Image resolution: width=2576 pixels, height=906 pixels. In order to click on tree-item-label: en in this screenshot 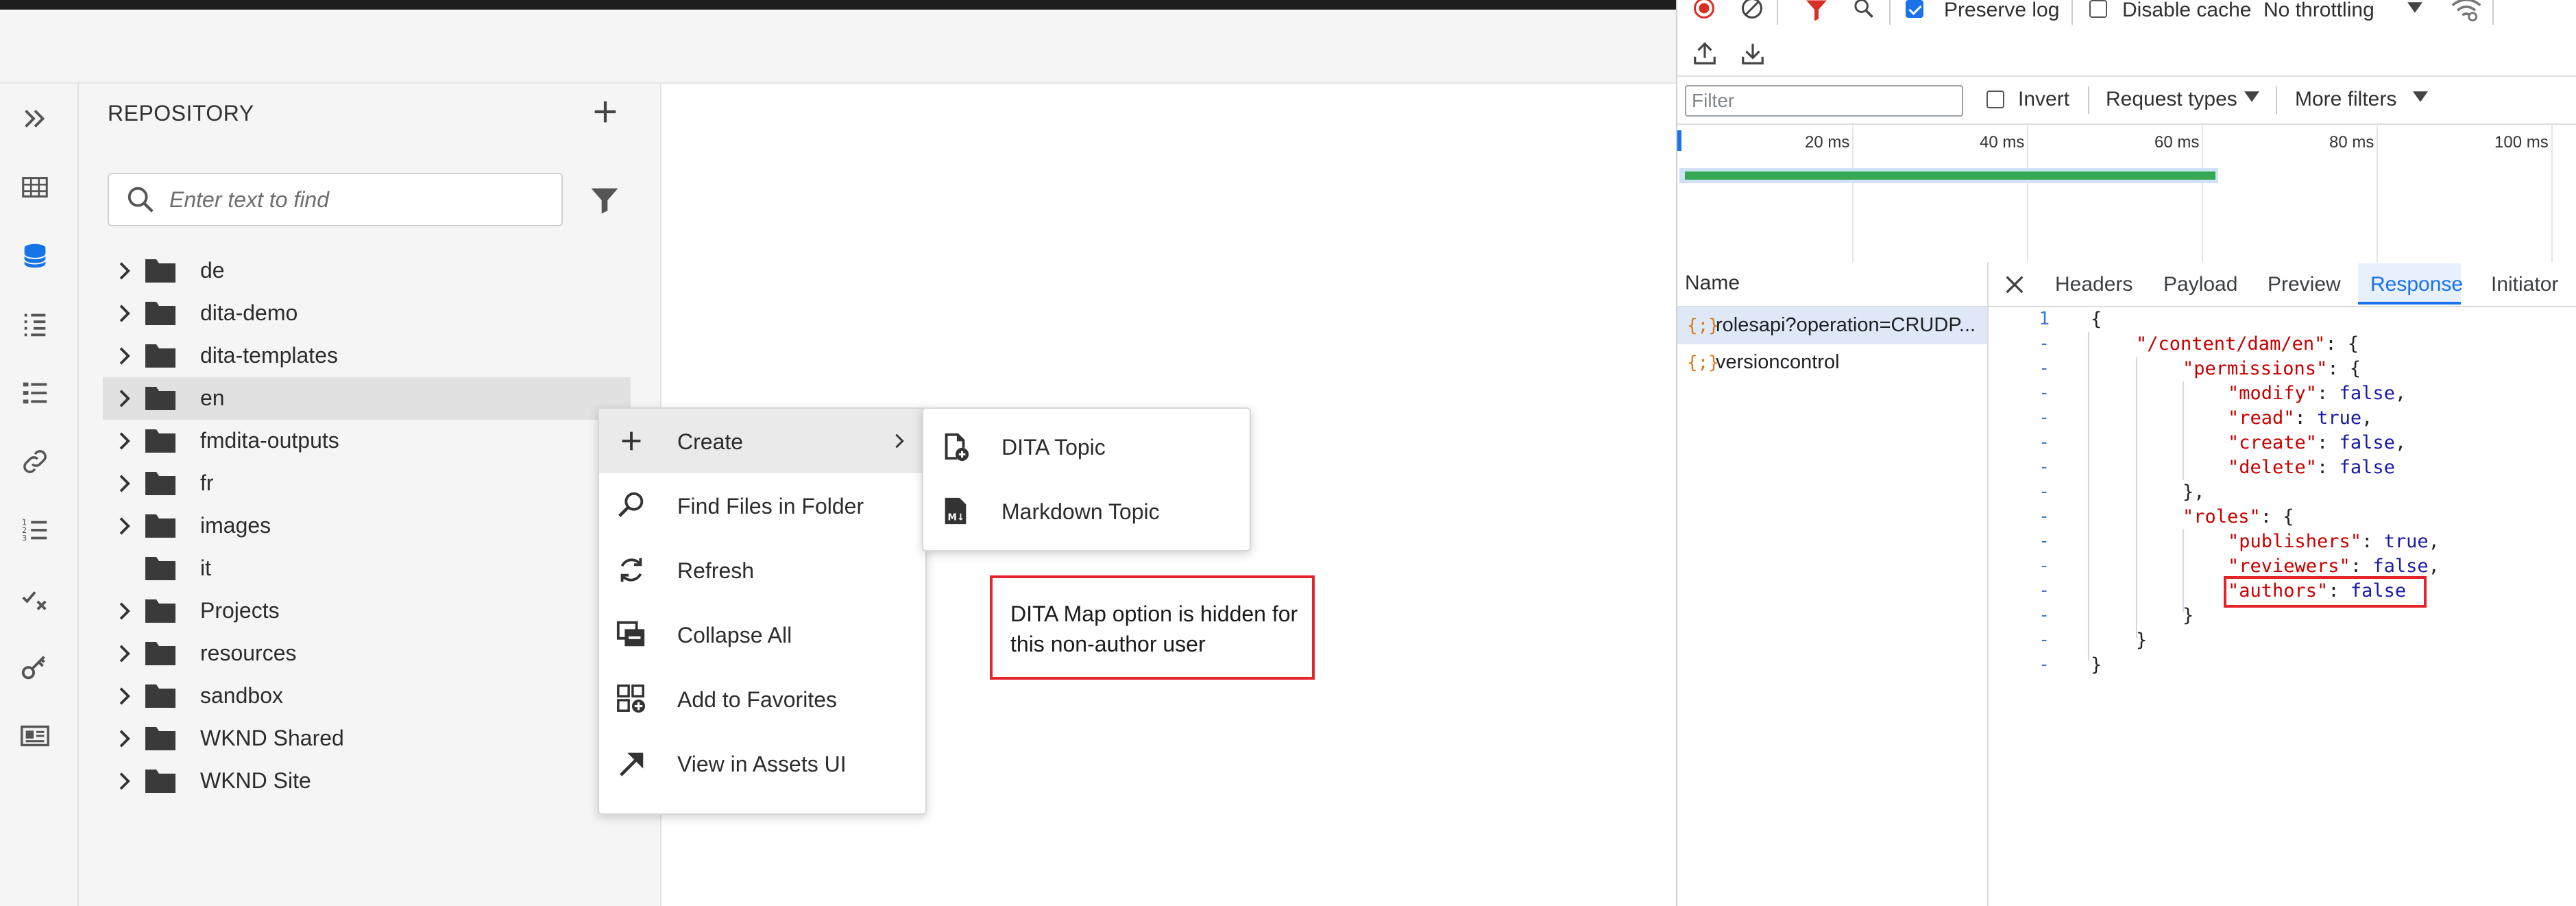, I will do `click(212, 397)`.